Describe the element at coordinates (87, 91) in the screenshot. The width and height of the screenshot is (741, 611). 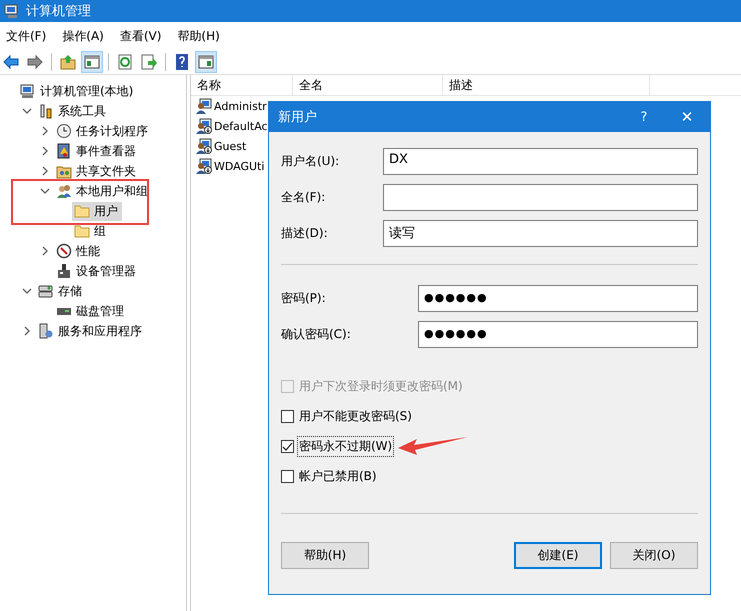
I see `tree-label: 计算机管理(本地)` at that location.